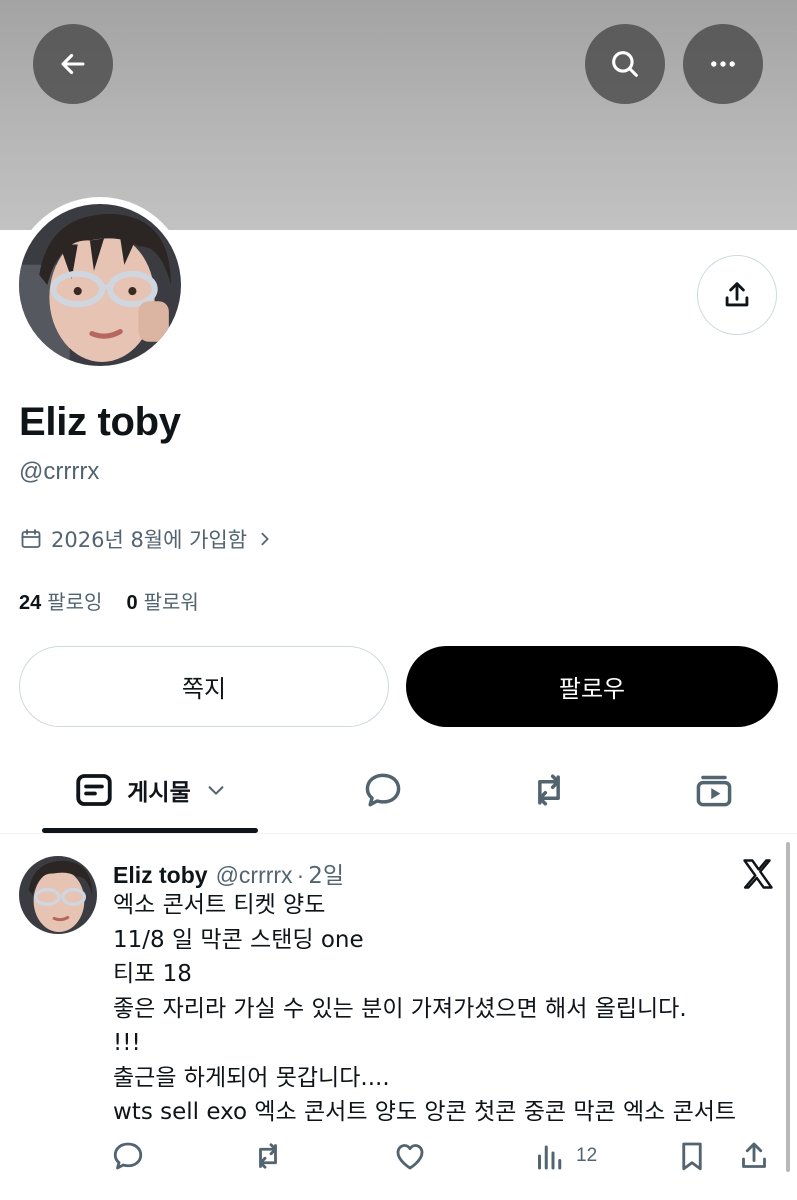 The height and width of the screenshot is (1200, 797). Describe the element at coordinates (100, 422) in the screenshot. I see `profile-display-name: Eliz toby` at that location.